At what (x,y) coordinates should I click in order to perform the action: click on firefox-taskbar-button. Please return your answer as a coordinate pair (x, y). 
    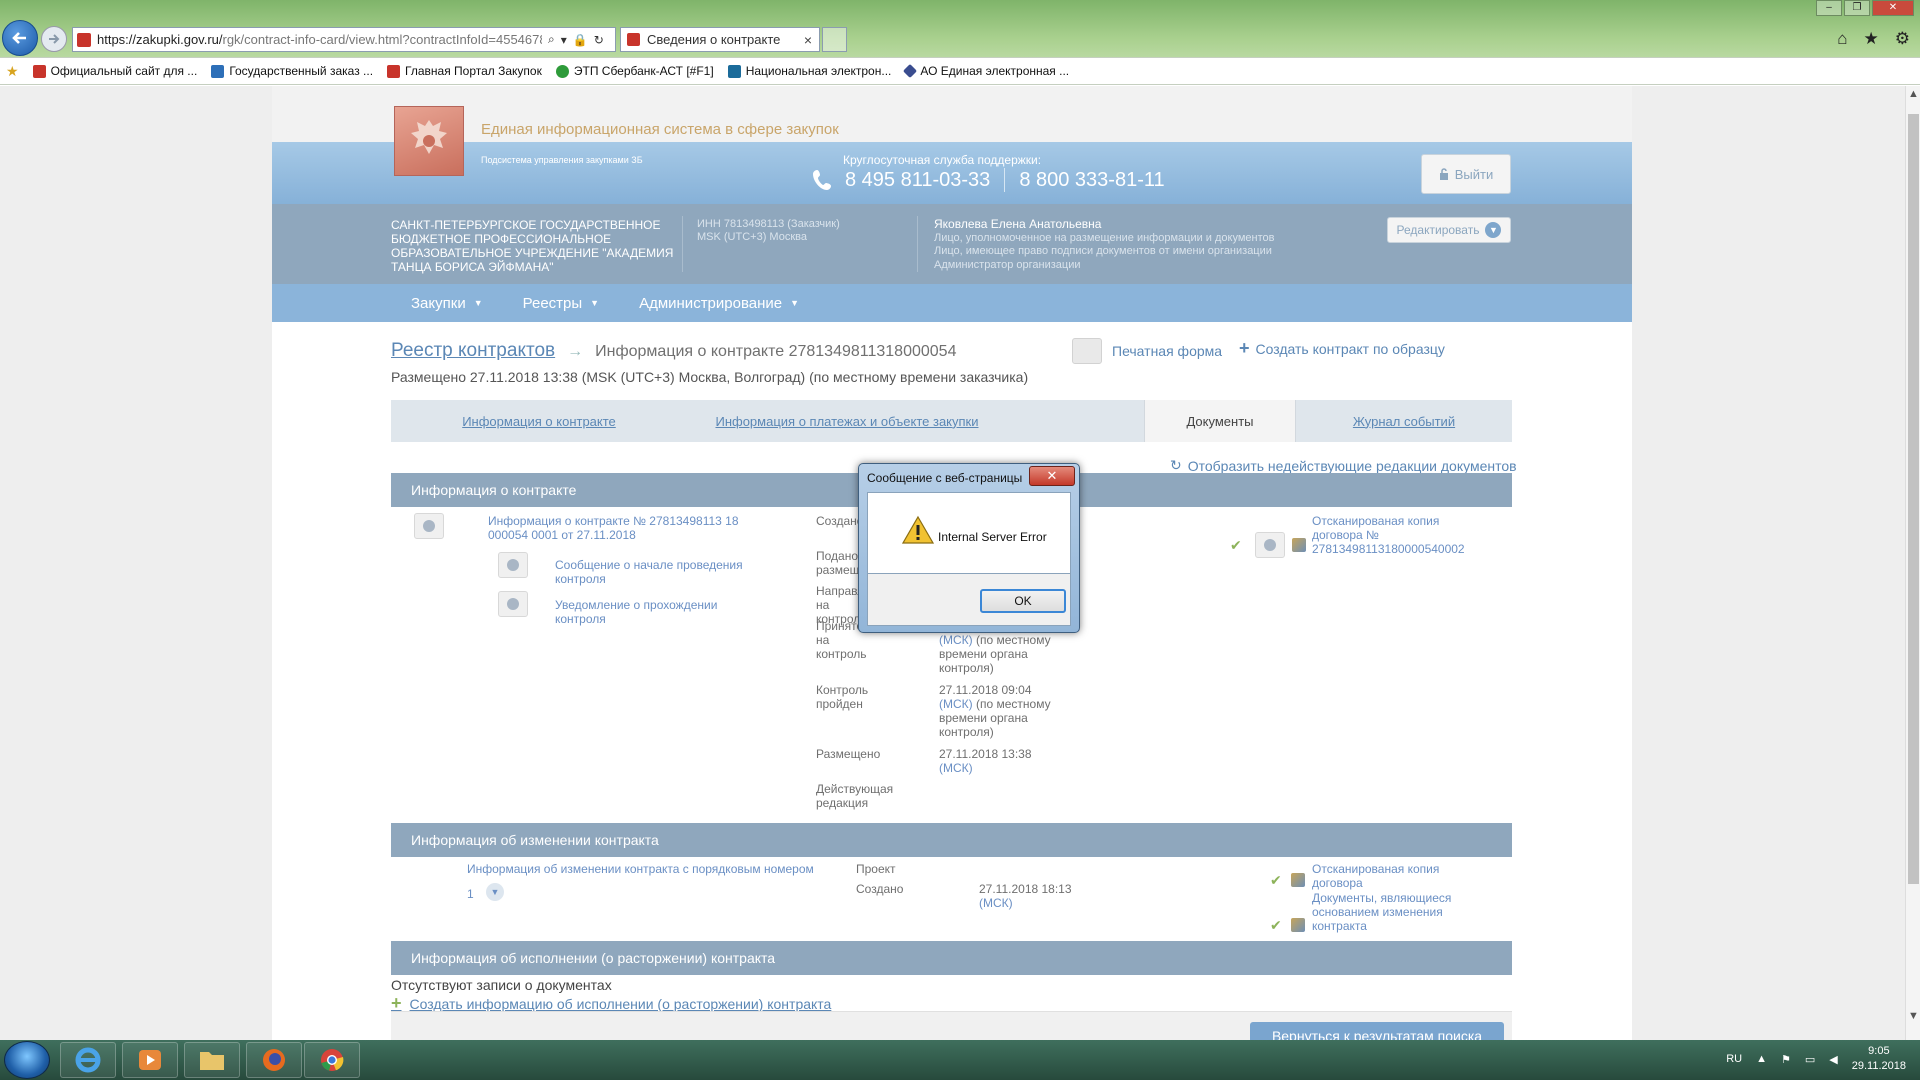
    Looking at the image, I should click on (274, 1060).